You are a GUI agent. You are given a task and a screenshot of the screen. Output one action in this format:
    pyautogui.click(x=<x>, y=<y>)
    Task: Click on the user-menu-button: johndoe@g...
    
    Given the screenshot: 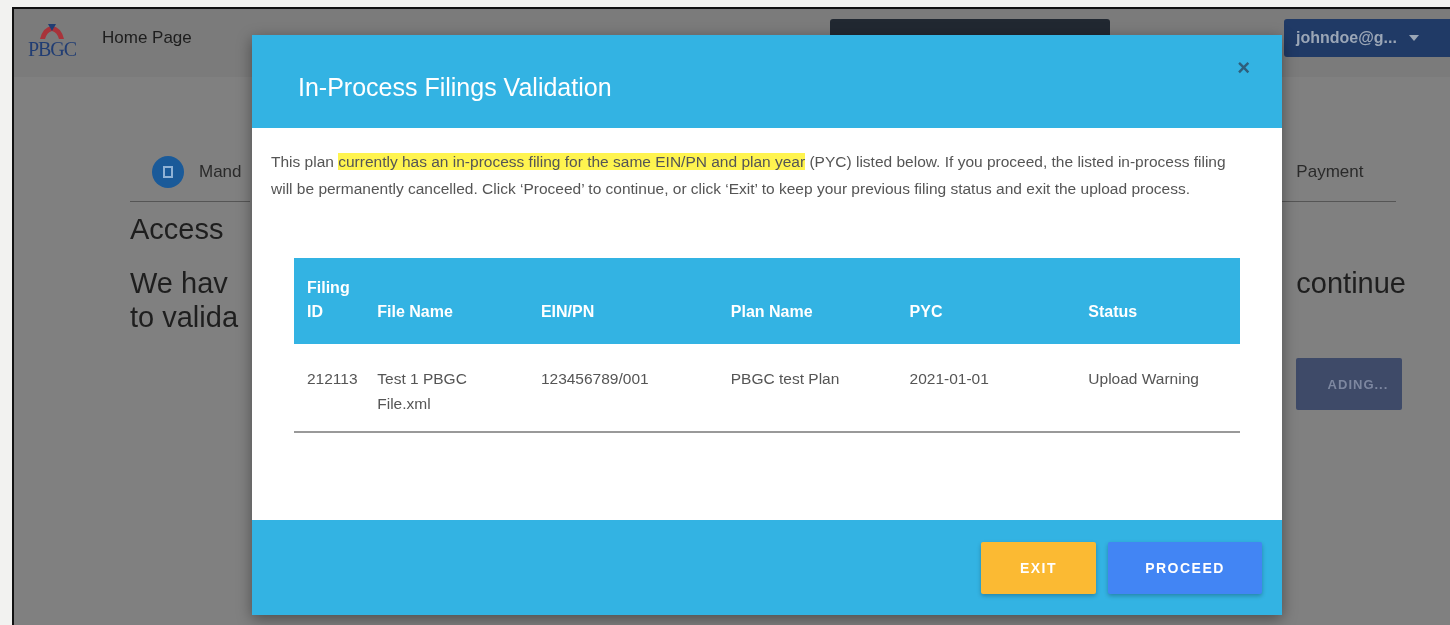 What is the action you would take?
    pyautogui.click(x=1367, y=38)
    